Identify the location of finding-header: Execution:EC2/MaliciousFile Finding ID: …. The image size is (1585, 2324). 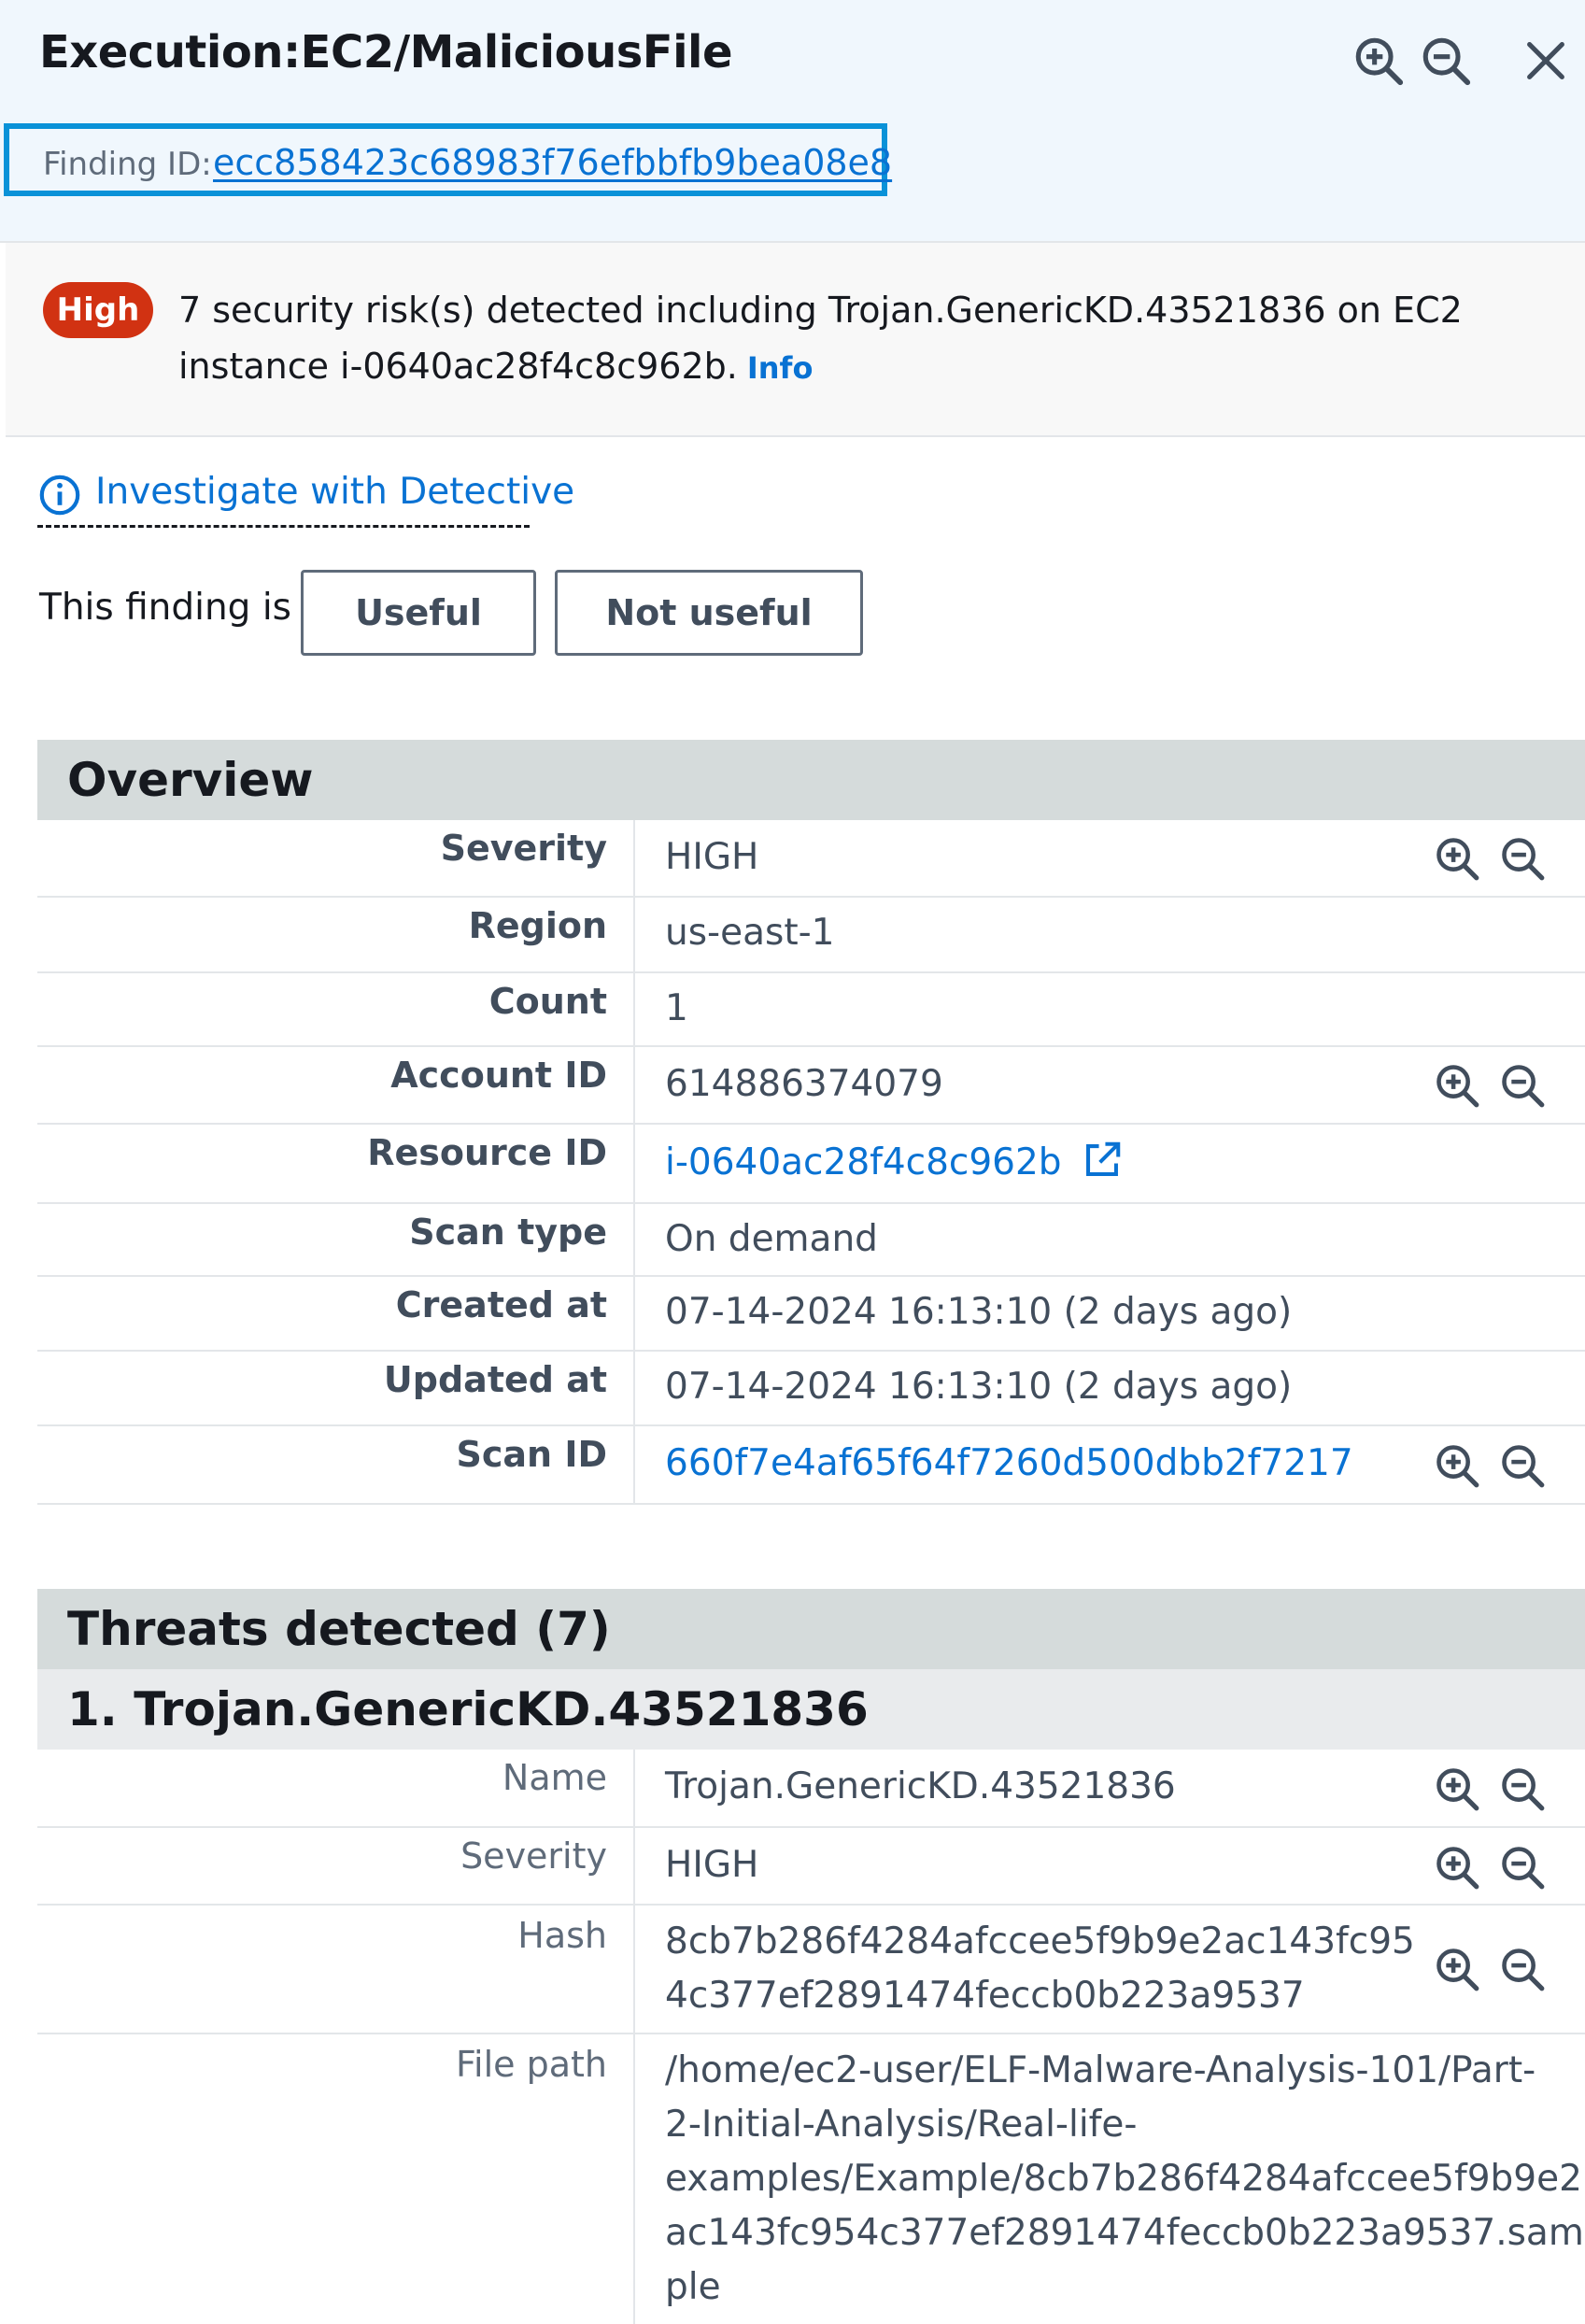
(793, 121).